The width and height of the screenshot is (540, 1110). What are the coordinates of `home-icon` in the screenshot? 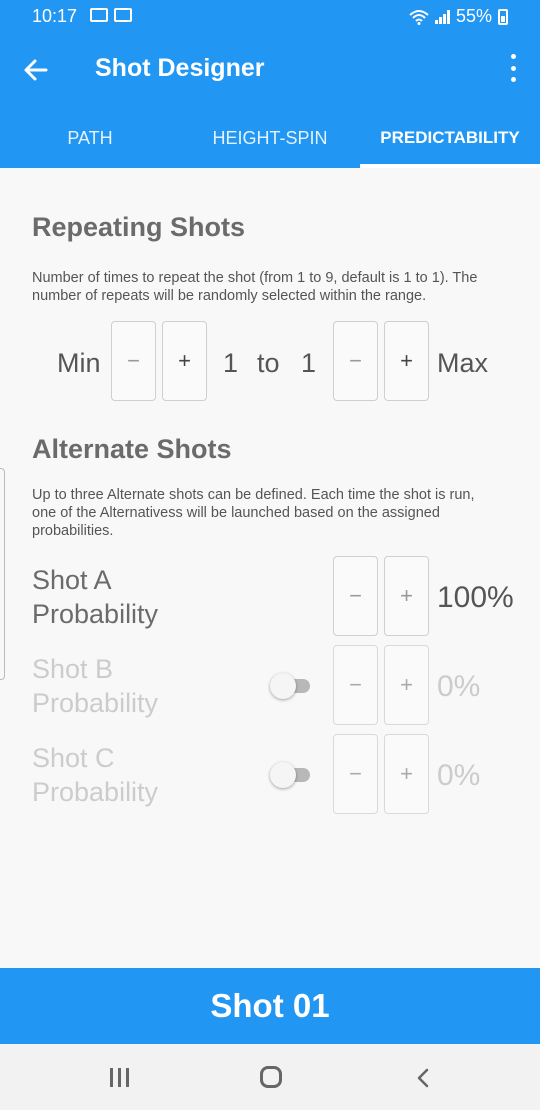 It's located at (271, 1077).